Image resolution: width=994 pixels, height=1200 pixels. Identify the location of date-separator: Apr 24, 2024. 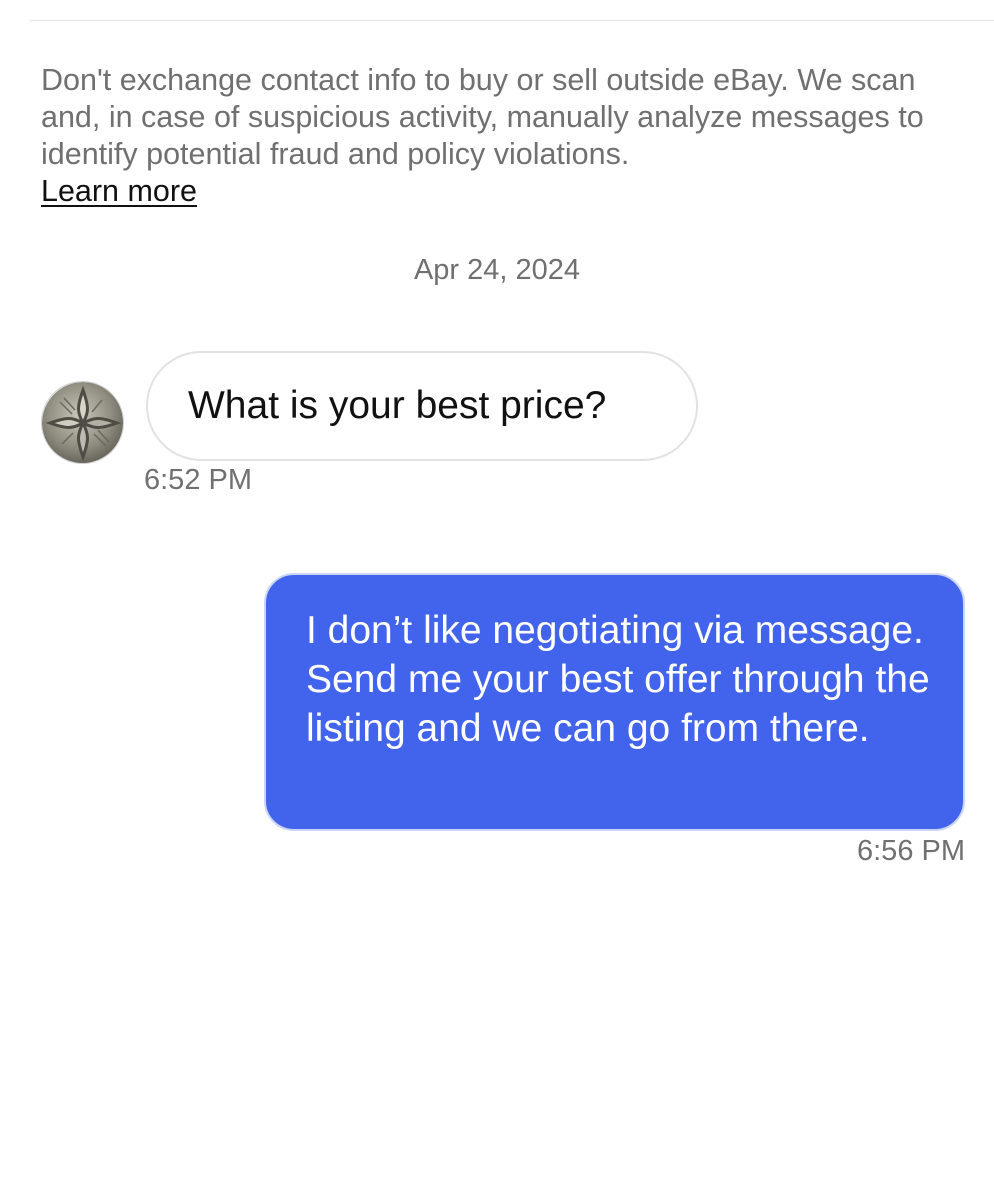
(497, 270).